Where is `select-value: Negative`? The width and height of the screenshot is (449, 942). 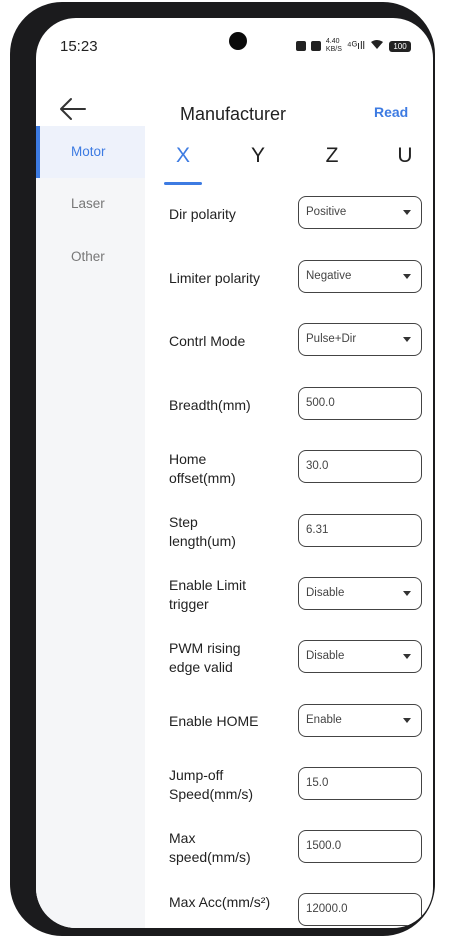
select-value: Negative is located at coordinates (329, 276).